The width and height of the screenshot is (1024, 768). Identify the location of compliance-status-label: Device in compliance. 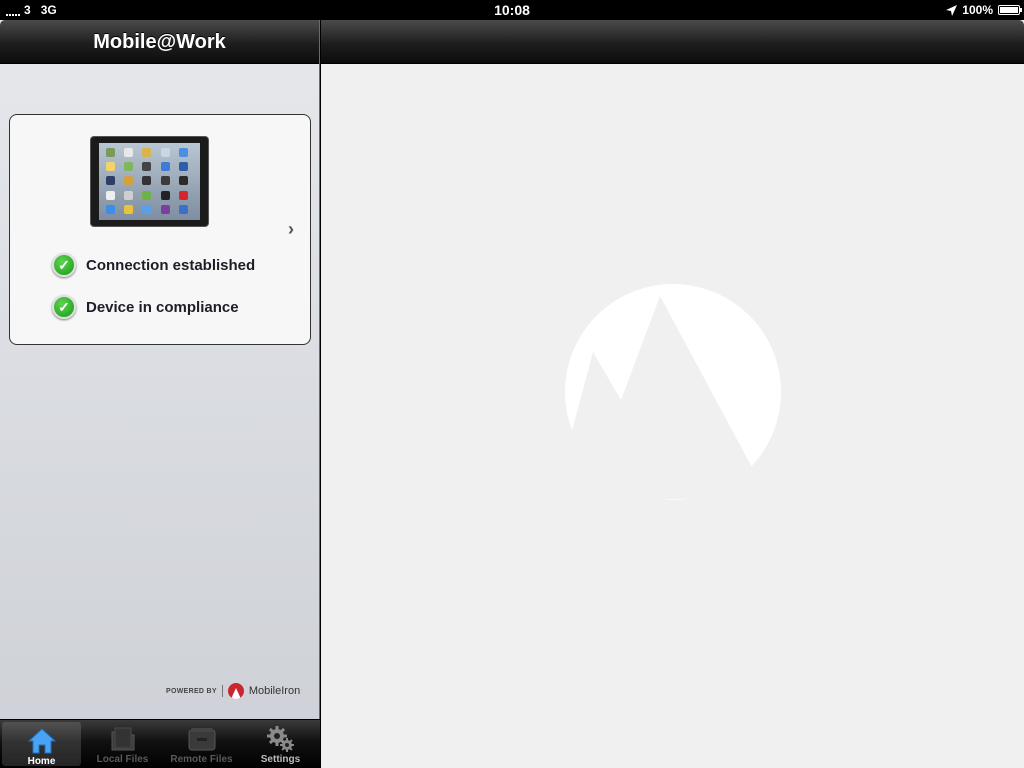
(162, 307).